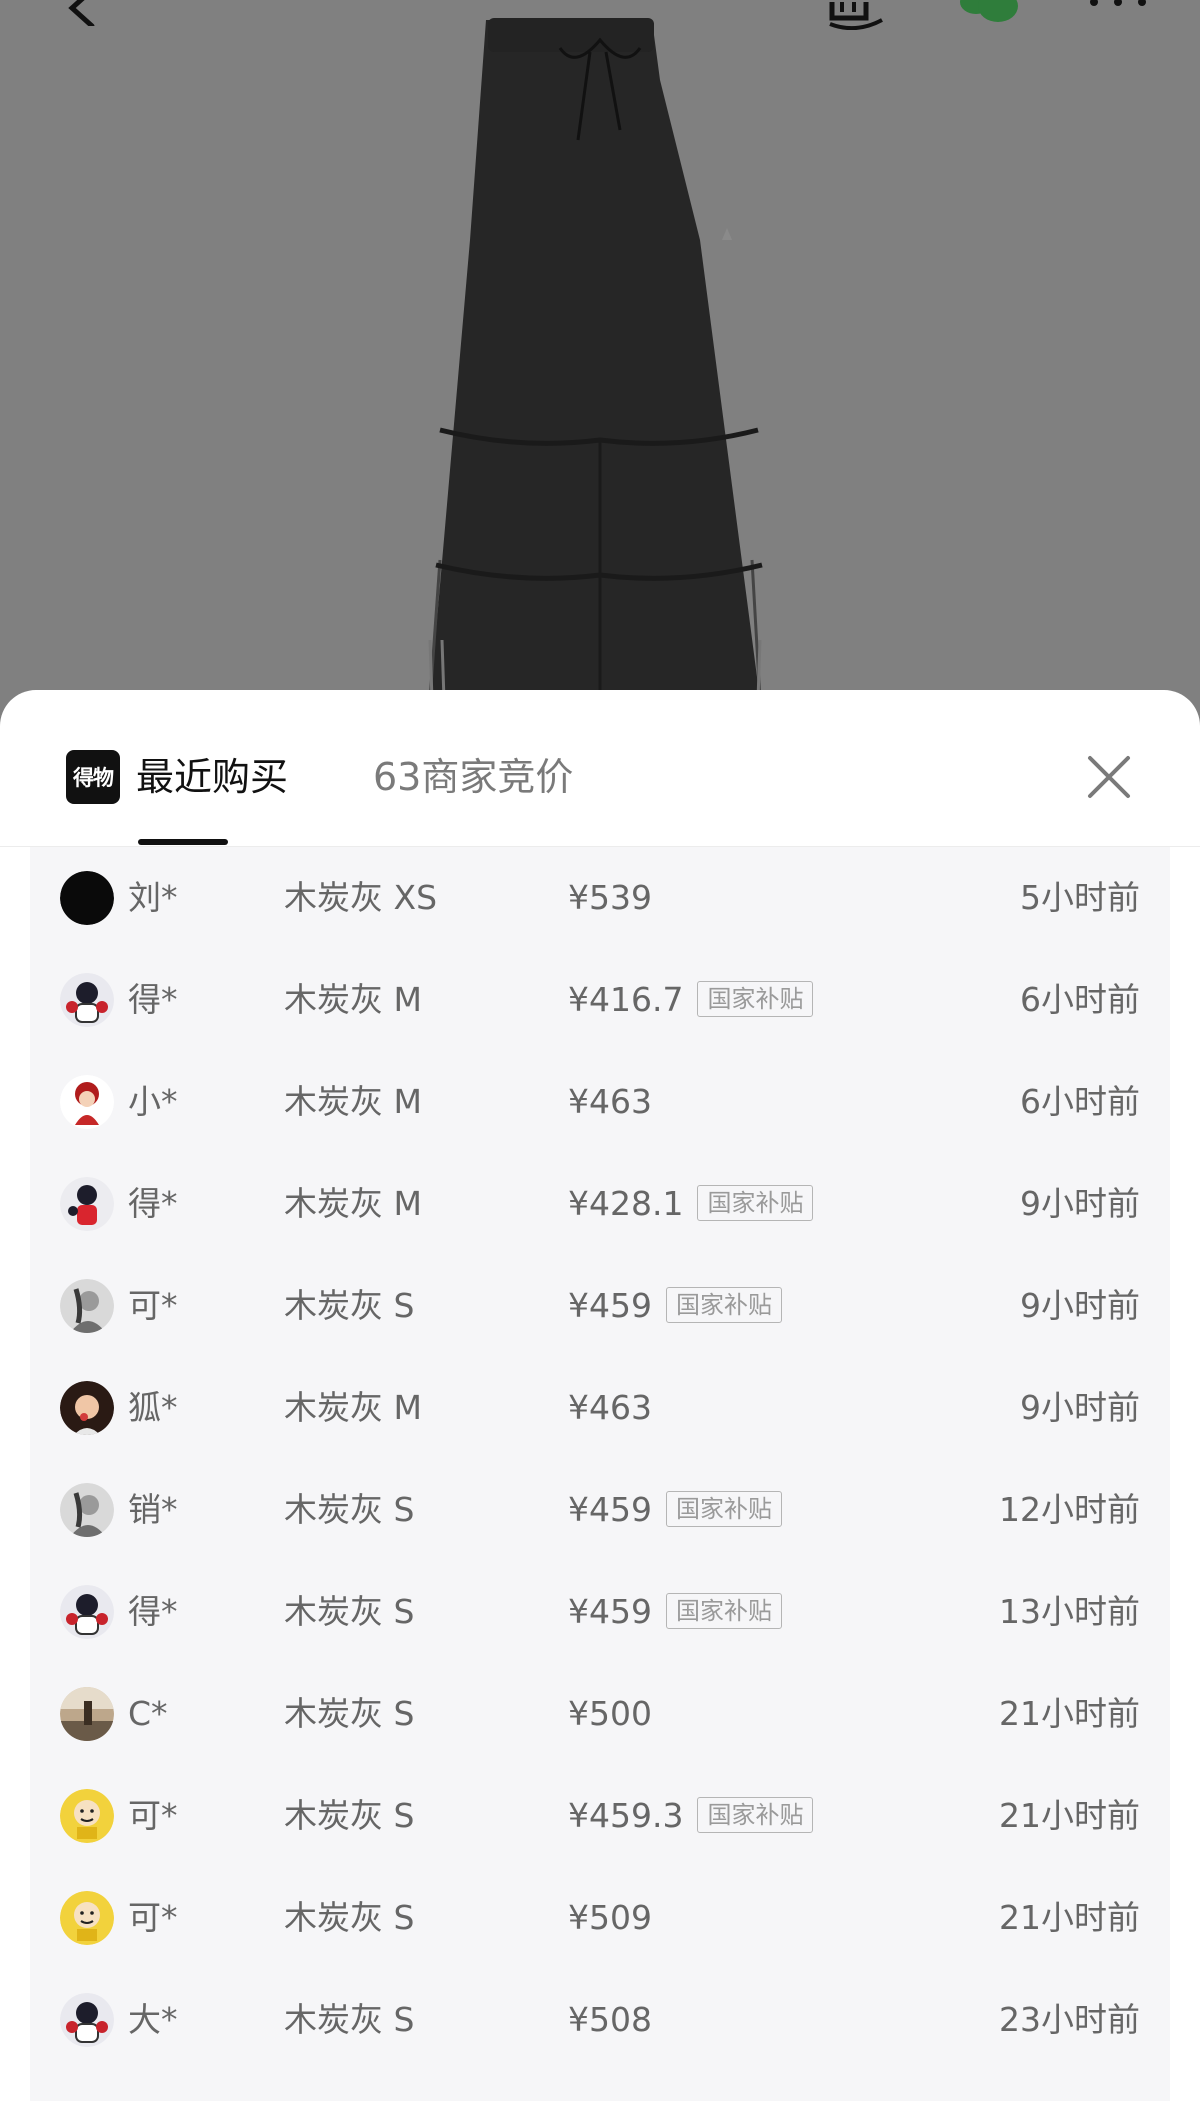 The image size is (1200, 2101). Describe the element at coordinates (153, 2019) in the screenshot. I see `buyer-name: 大*` at that location.